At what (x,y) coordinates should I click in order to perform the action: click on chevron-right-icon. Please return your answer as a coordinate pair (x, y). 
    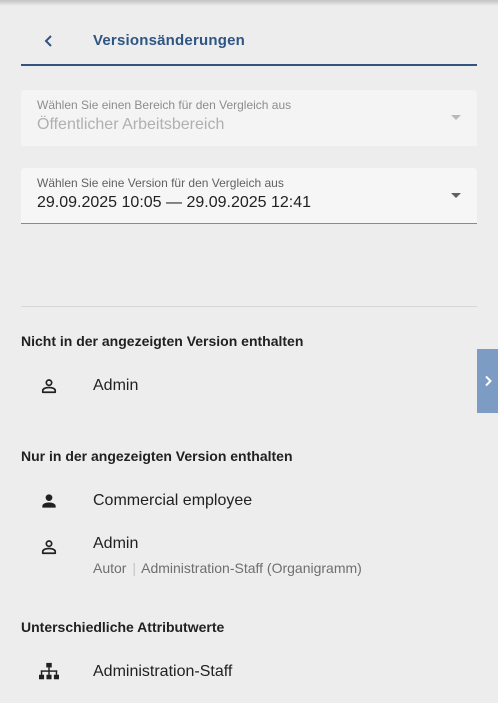
    Looking at the image, I should click on (488, 381).